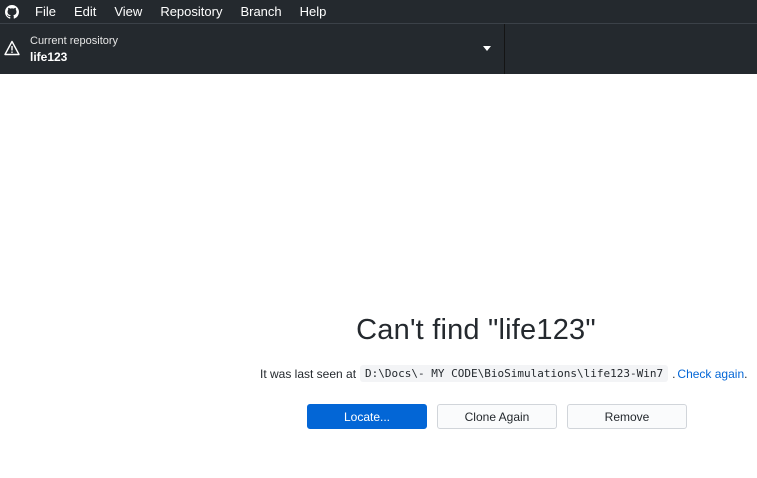  Describe the element at coordinates (487, 48) in the screenshot. I see `chevron-down-icon` at that location.